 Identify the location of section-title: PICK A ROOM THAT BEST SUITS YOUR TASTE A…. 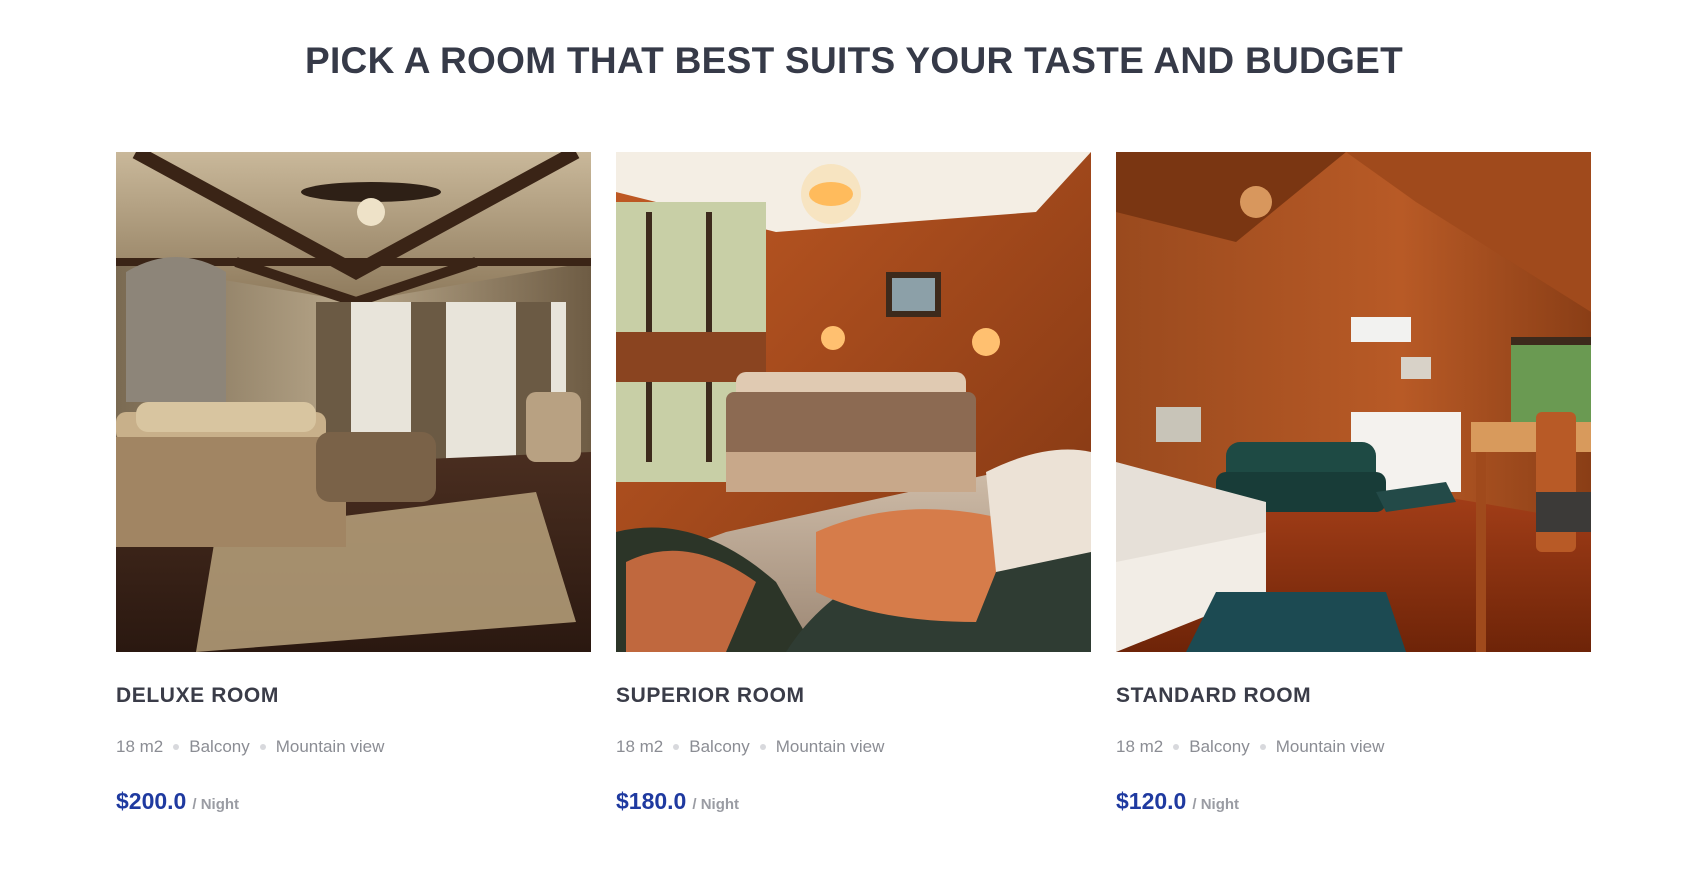
(854, 60).